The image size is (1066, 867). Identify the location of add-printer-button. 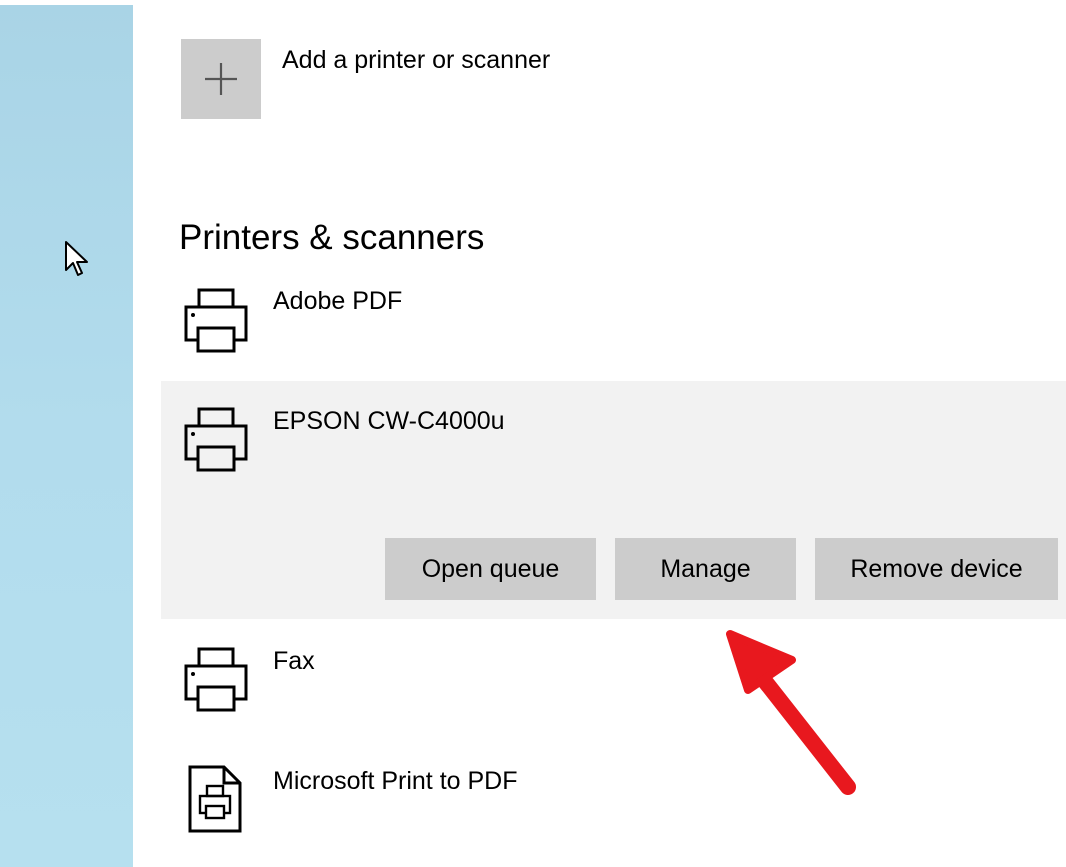
(221, 79).